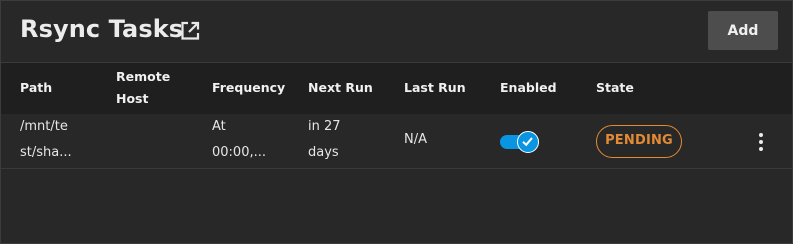 The image size is (793, 244). Describe the element at coordinates (615, 88) in the screenshot. I see `column-header-state: State` at that location.